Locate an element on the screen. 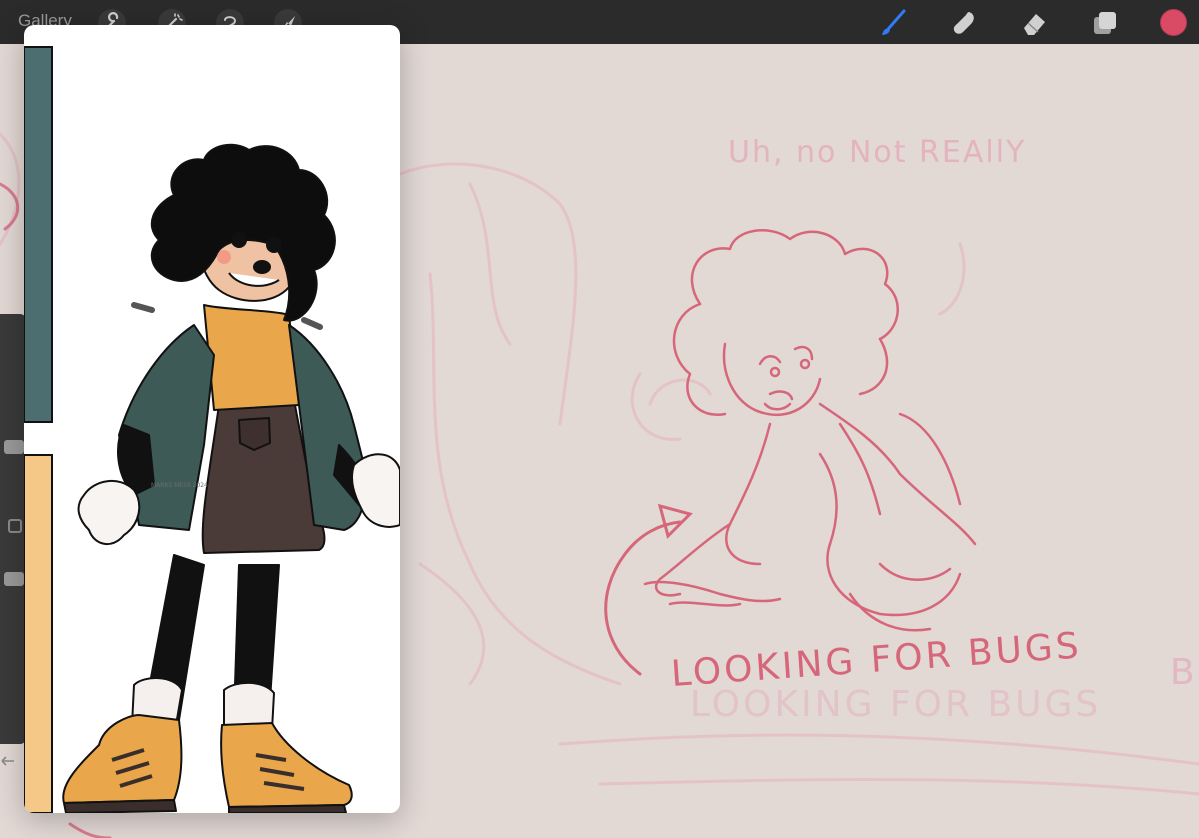 This screenshot has height=838, width=1199. yellow-swatch is located at coordinates (38, 633).